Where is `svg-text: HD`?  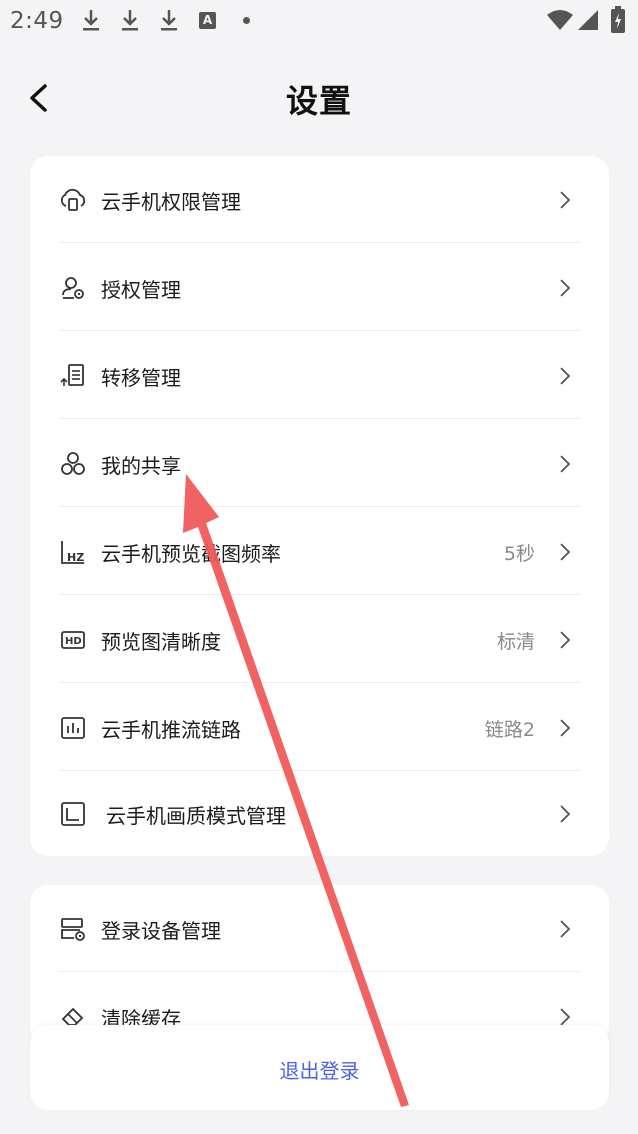
svg-text: HD is located at coordinates (73, 641).